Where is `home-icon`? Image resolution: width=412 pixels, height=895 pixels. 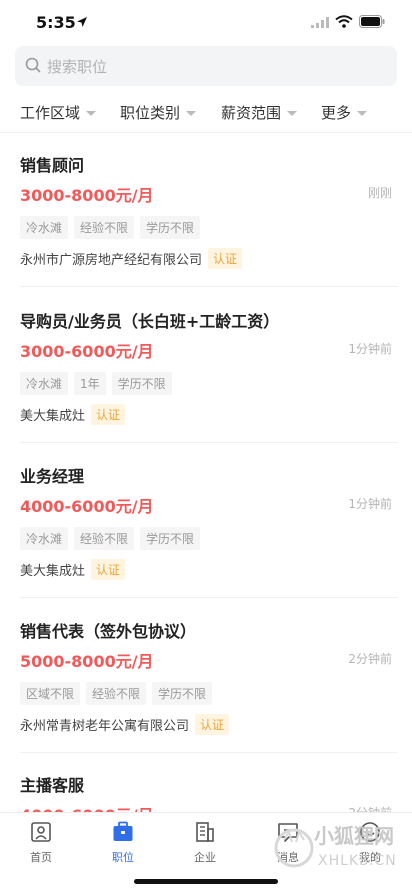
home-icon is located at coordinates (41, 832).